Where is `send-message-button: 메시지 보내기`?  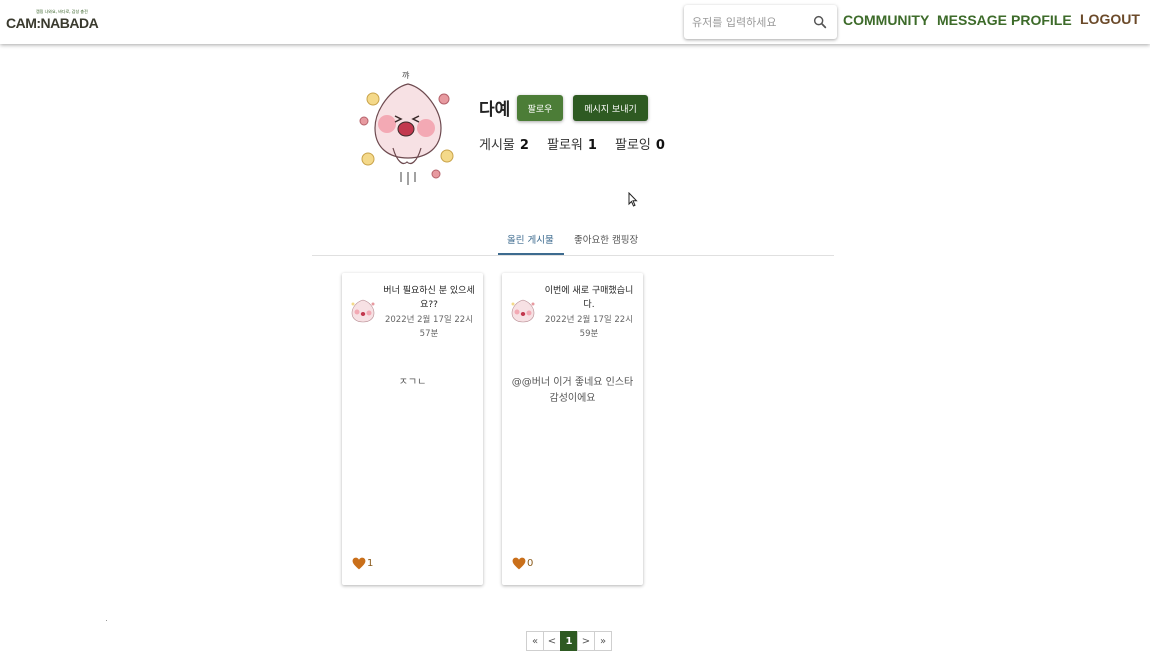 send-message-button: 메시지 보내기 is located at coordinates (610, 108).